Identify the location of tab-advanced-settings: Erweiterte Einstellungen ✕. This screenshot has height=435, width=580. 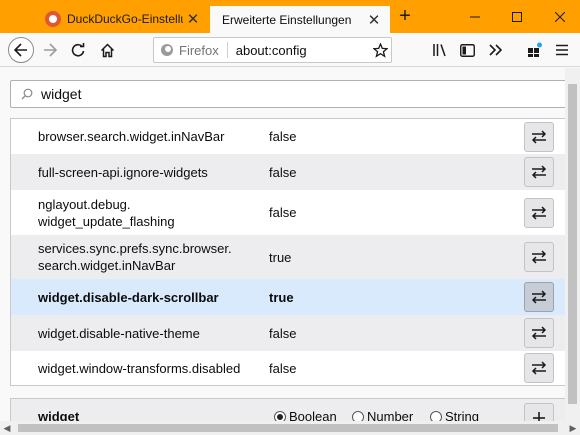
(300, 18).